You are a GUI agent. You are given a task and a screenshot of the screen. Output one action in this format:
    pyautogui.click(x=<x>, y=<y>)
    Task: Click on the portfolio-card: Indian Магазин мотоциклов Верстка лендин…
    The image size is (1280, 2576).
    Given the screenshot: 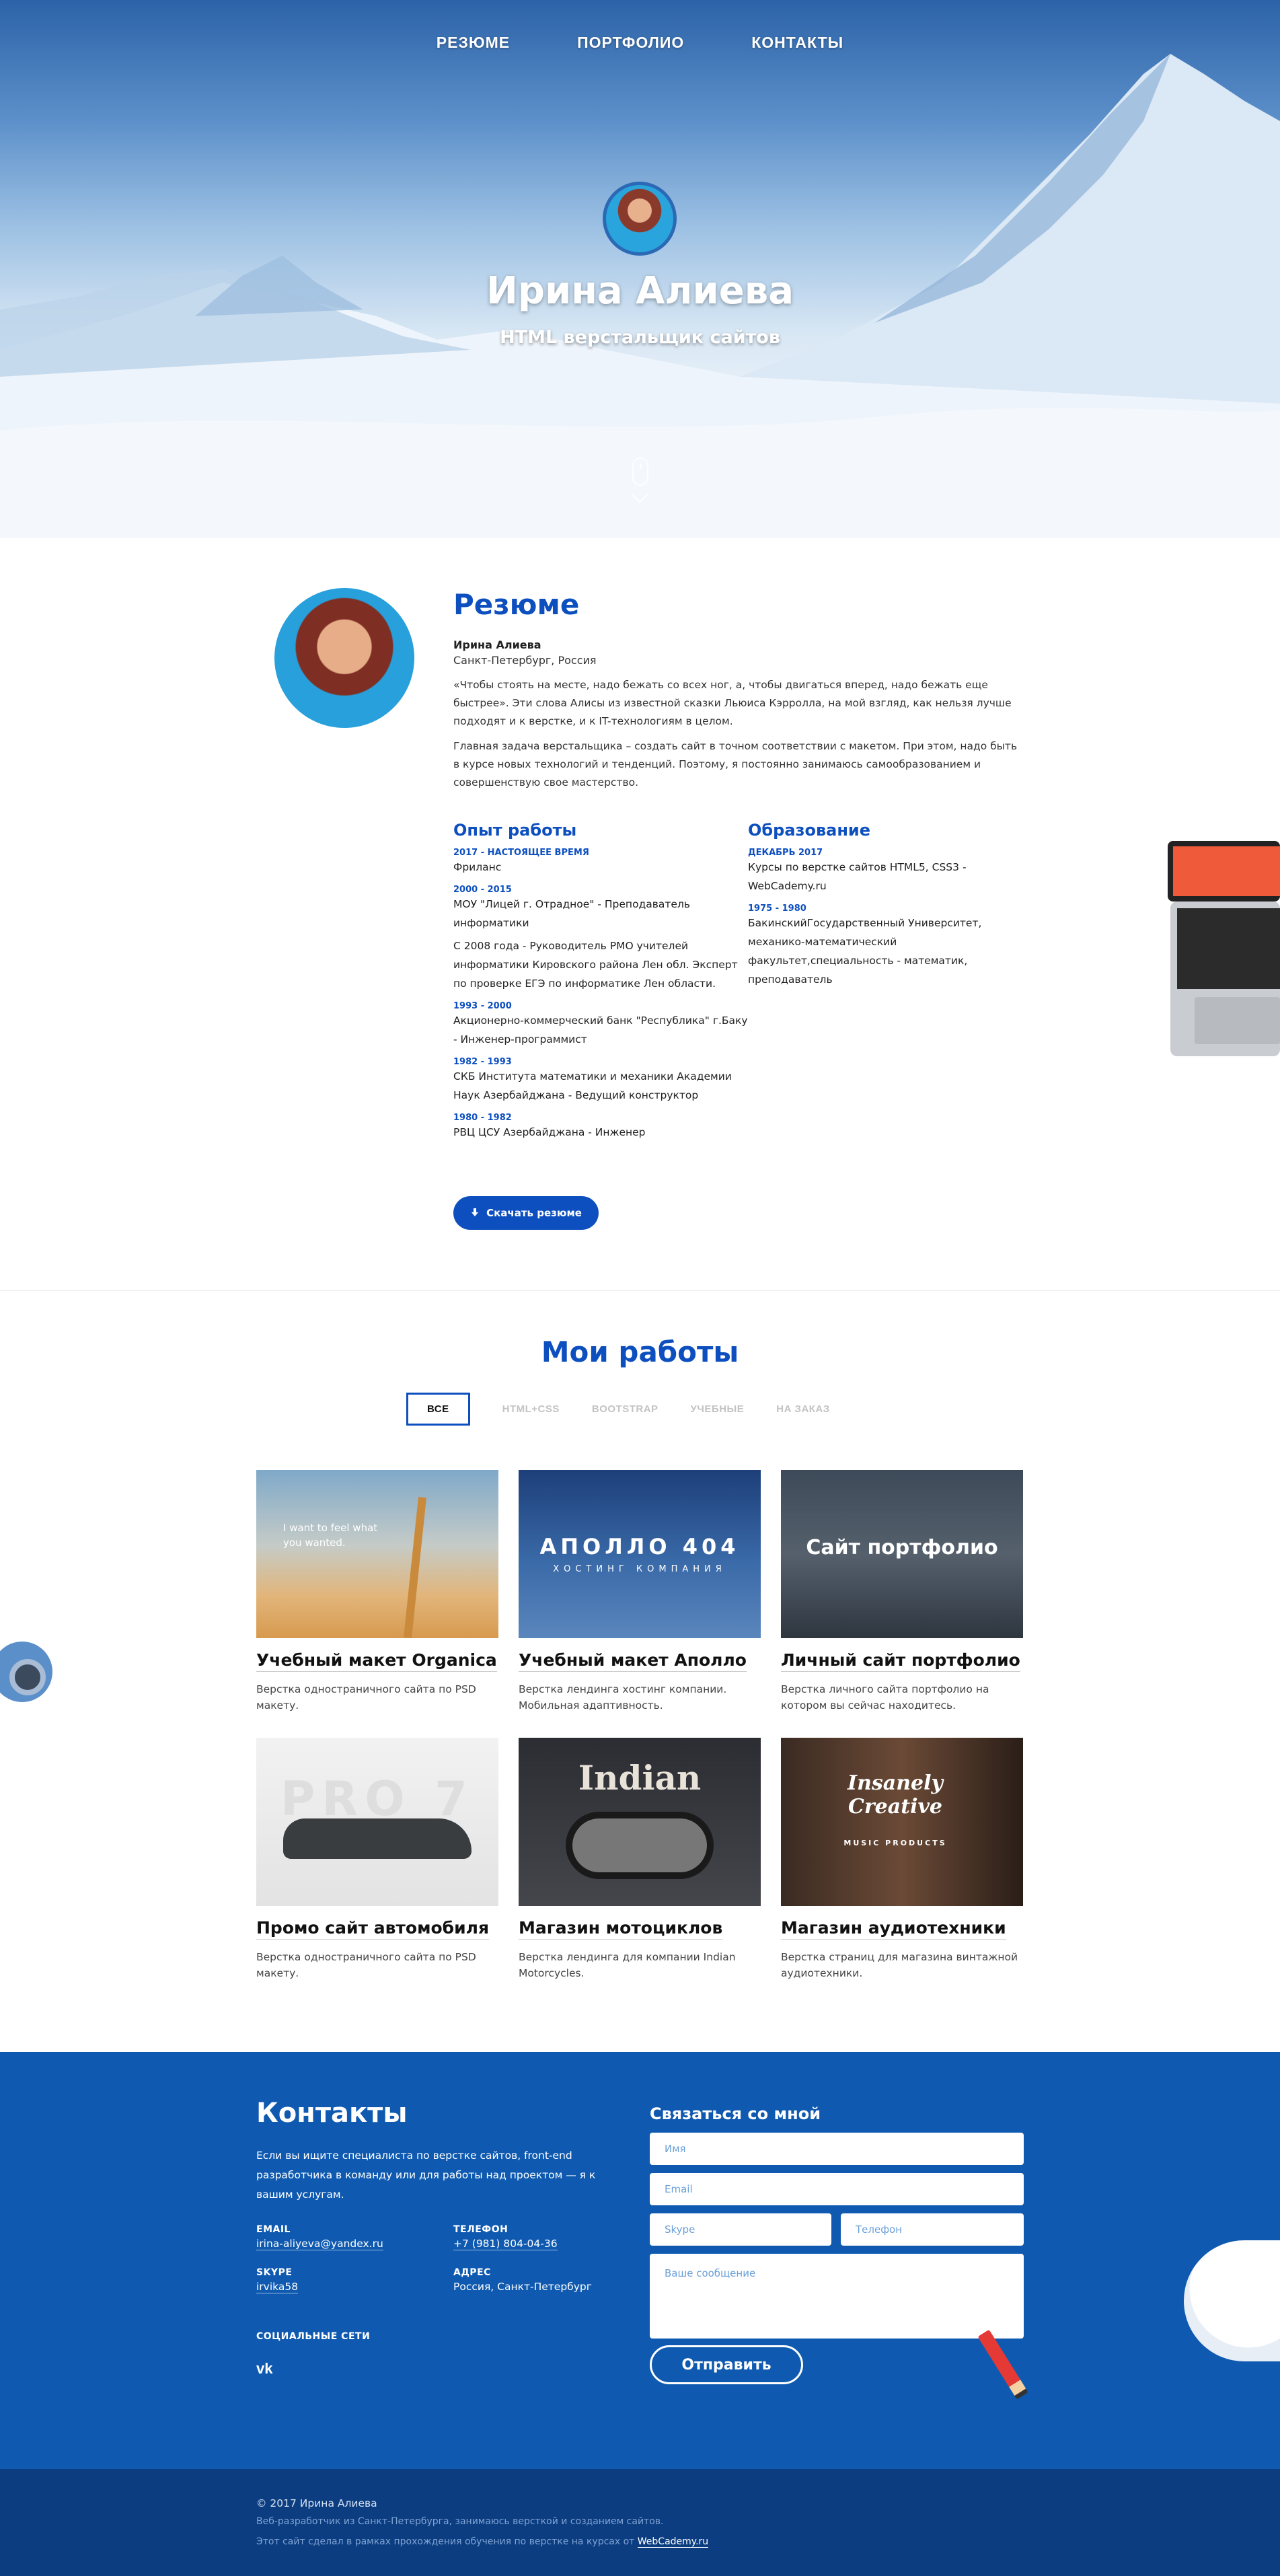 What is the action you would take?
    pyautogui.click(x=640, y=1860)
    